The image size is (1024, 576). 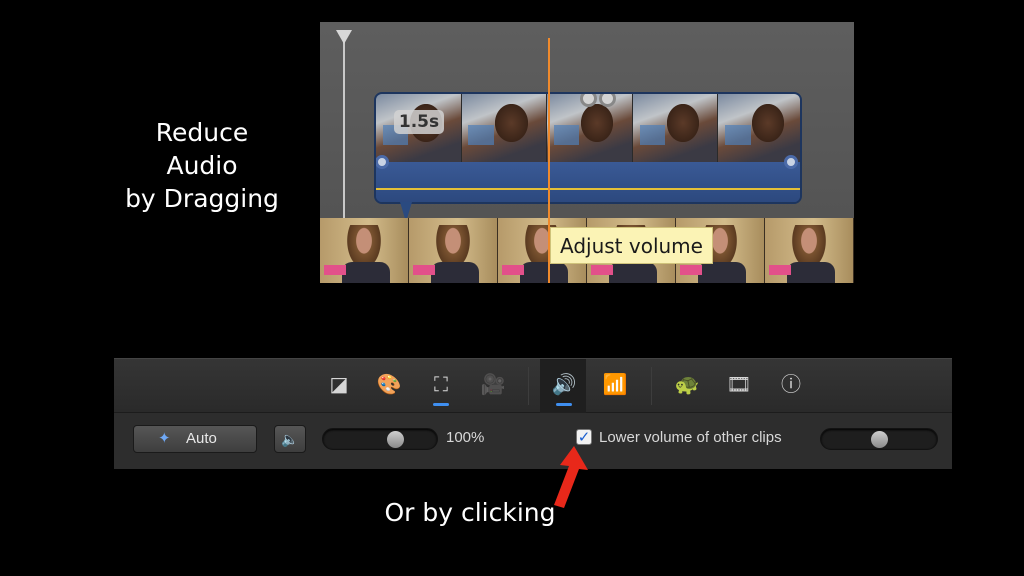 I want to click on speaker-icon: 🔈, so click(x=290, y=439).